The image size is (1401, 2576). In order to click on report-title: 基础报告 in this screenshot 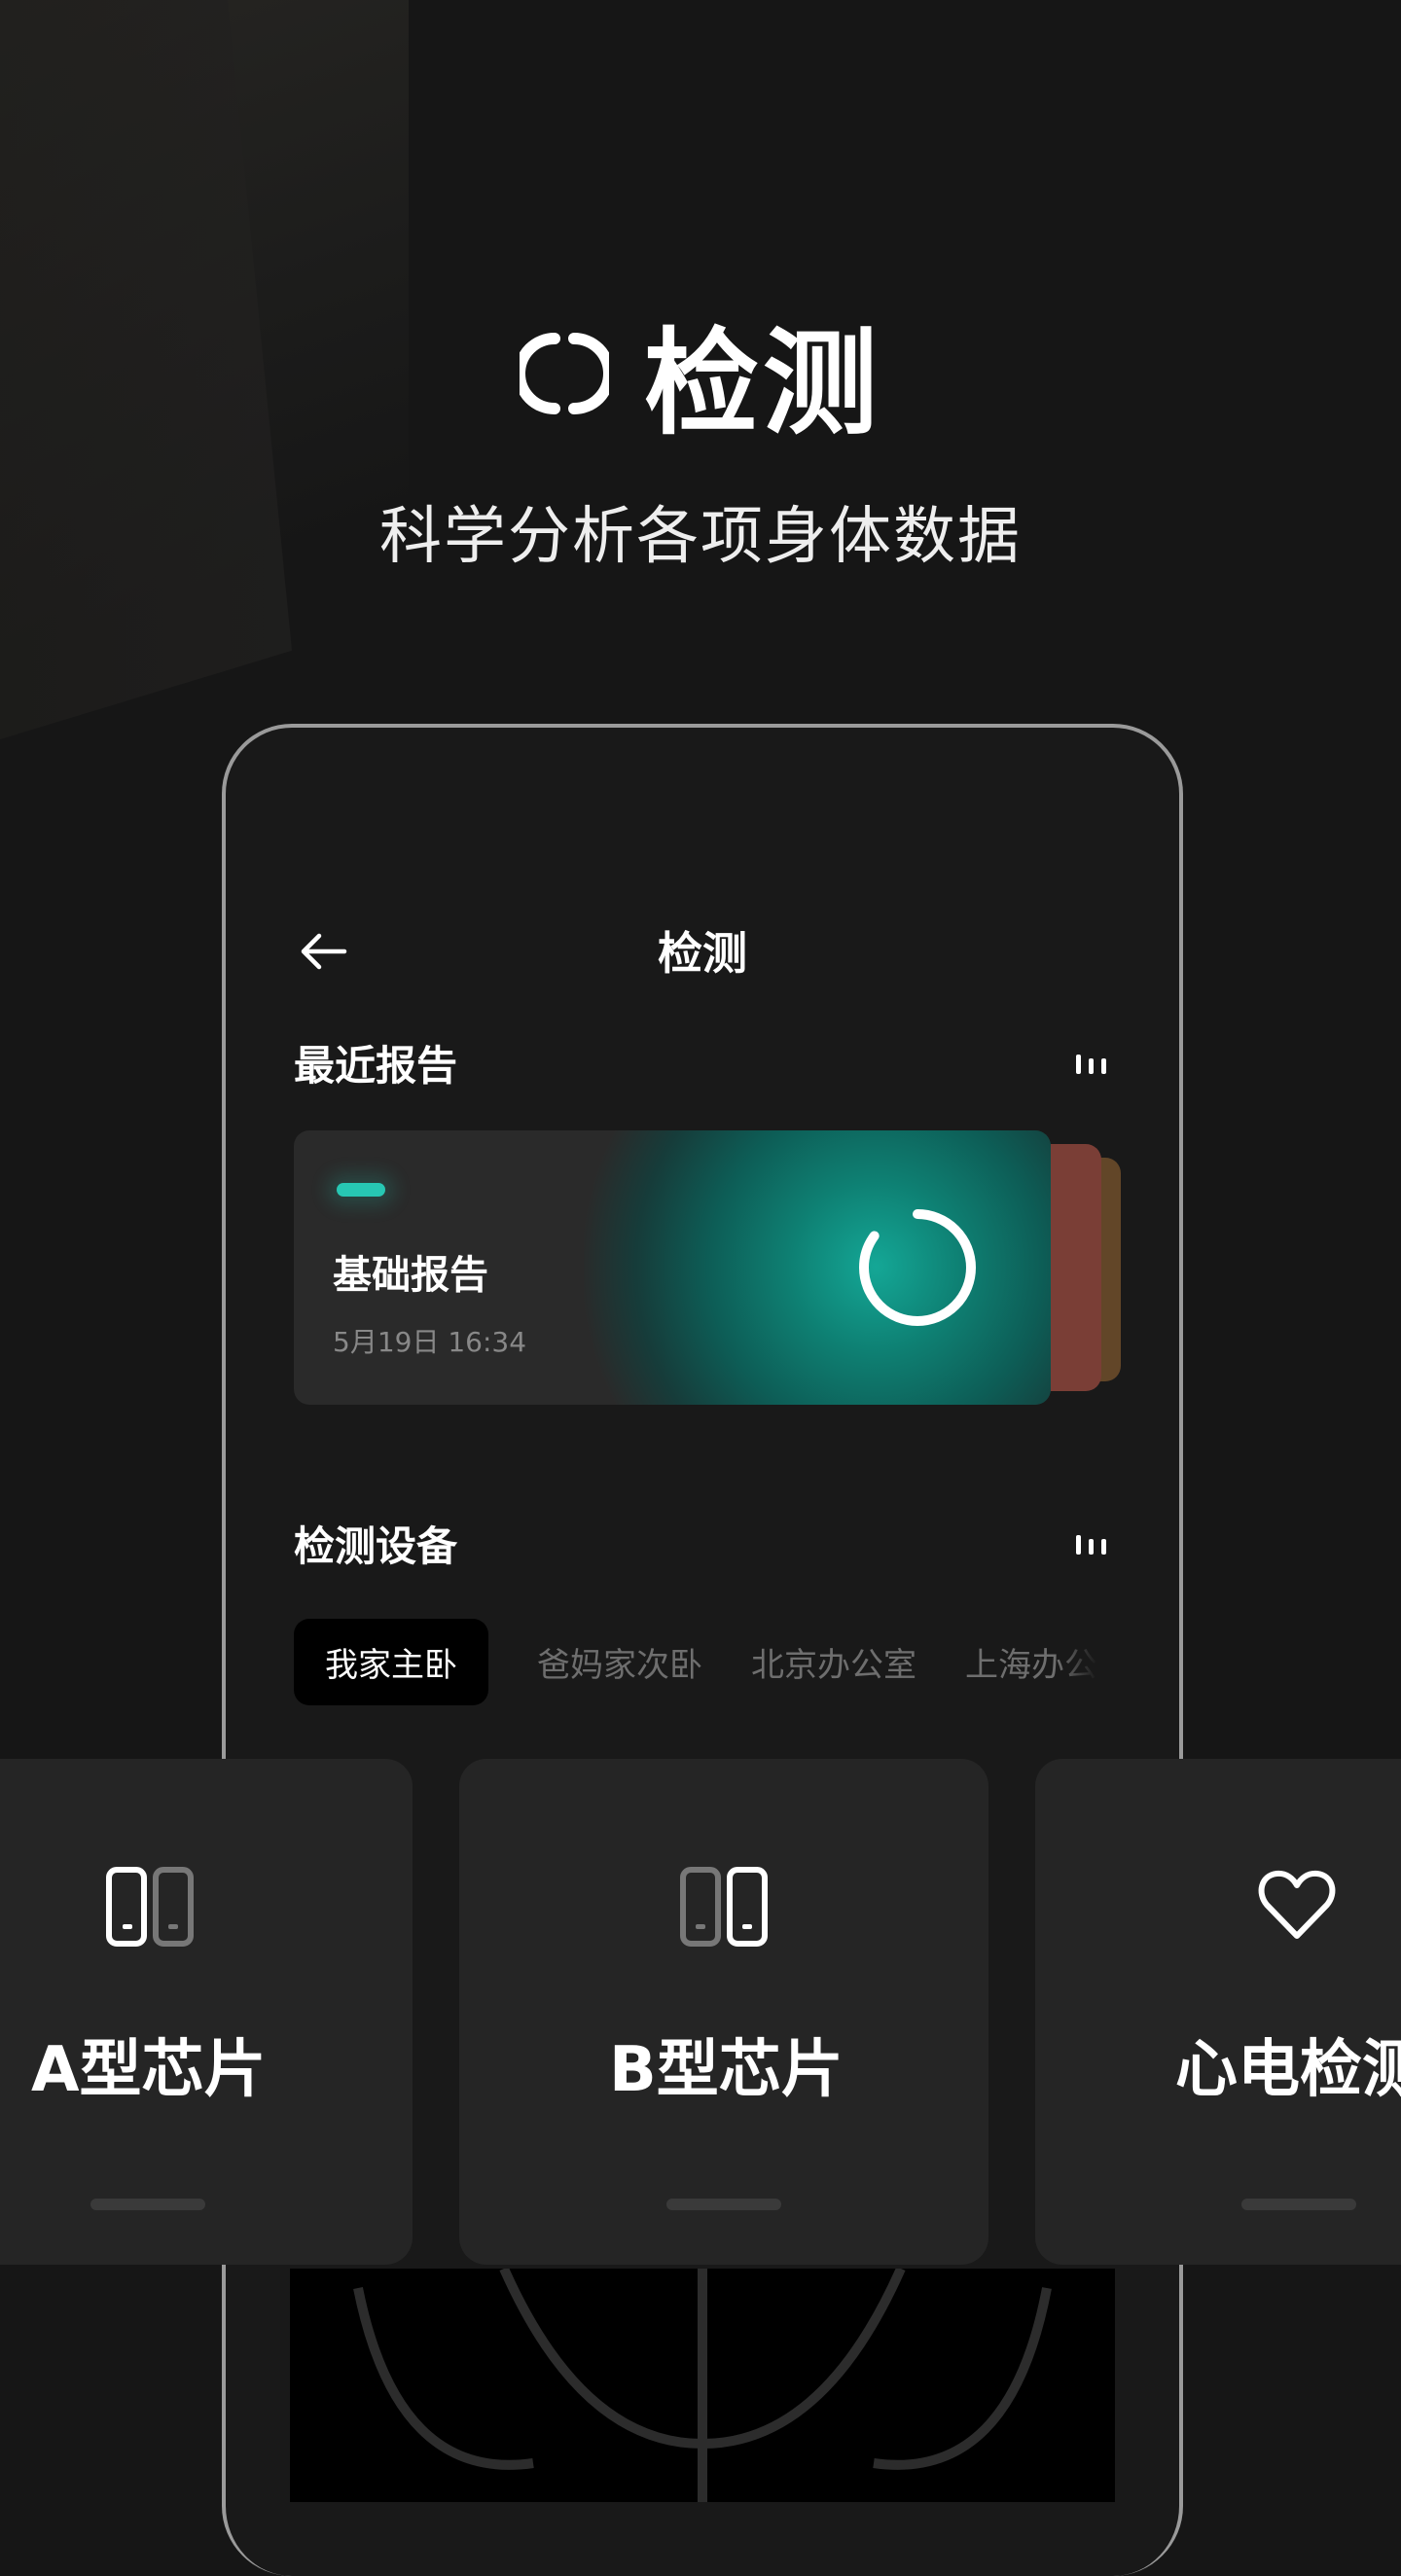, I will do `click(410, 1275)`.